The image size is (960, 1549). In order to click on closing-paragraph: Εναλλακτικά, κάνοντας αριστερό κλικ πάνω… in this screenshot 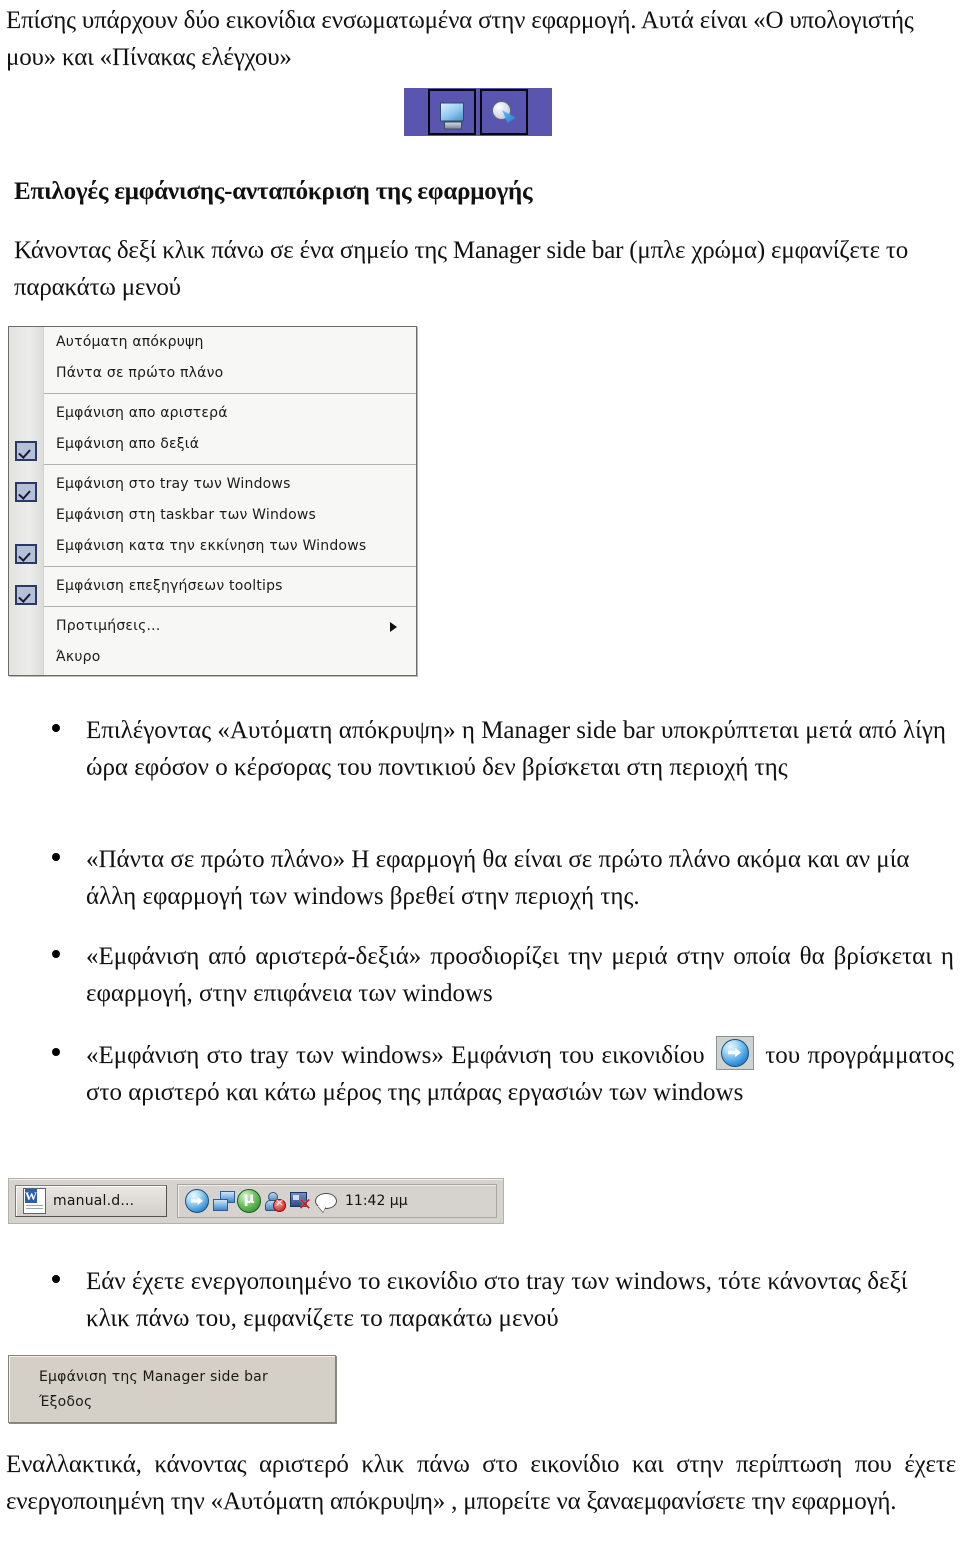, I will do `click(481, 1483)`.